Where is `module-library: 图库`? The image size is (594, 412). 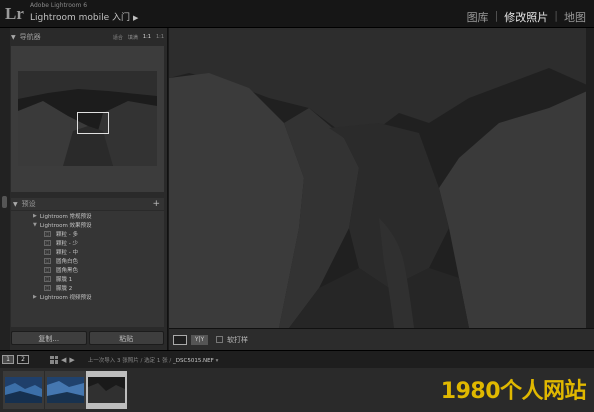
module-library: 图库 is located at coordinates (478, 17).